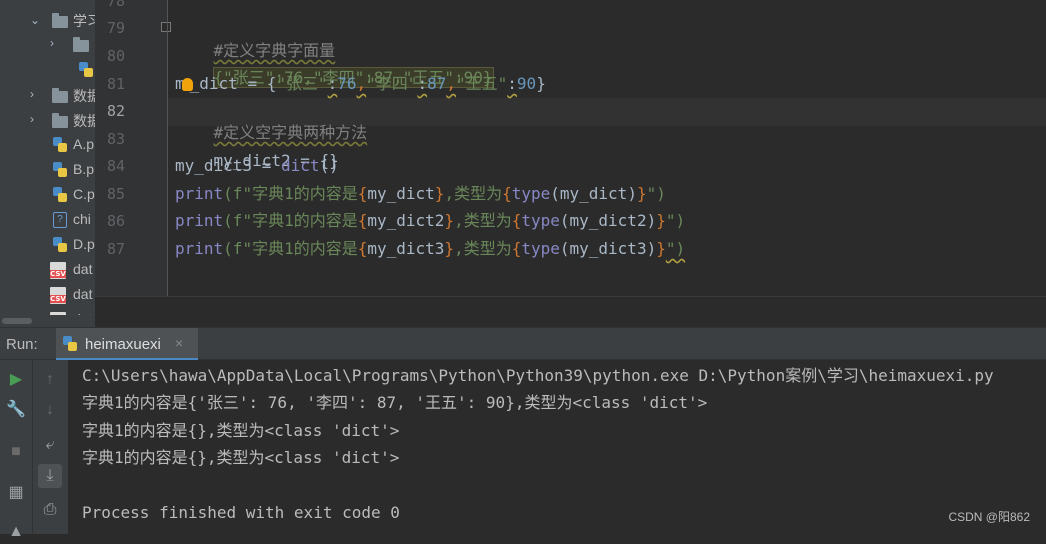 The height and width of the screenshot is (544, 1046). What do you see at coordinates (166, 27) in the screenshot?
I see `fold-marker-icon` at bounding box center [166, 27].